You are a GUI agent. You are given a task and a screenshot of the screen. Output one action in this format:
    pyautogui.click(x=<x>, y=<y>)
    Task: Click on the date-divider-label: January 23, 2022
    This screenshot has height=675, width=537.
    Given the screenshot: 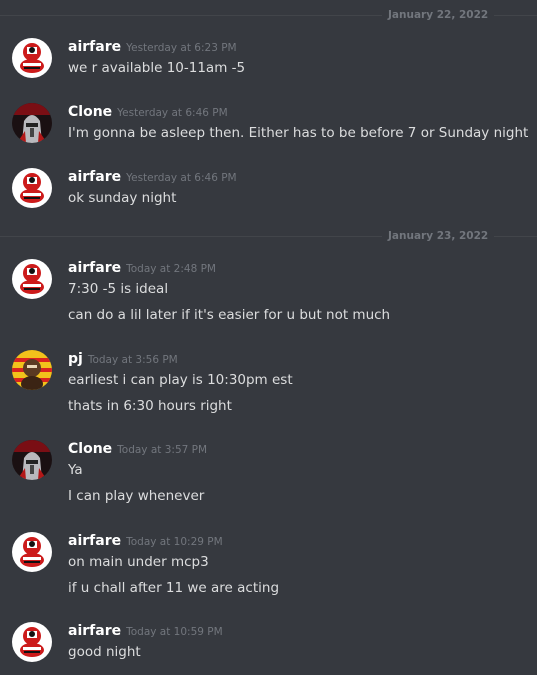 What is the action you would take?
    pyautogui.click(x=438, y=236)
    